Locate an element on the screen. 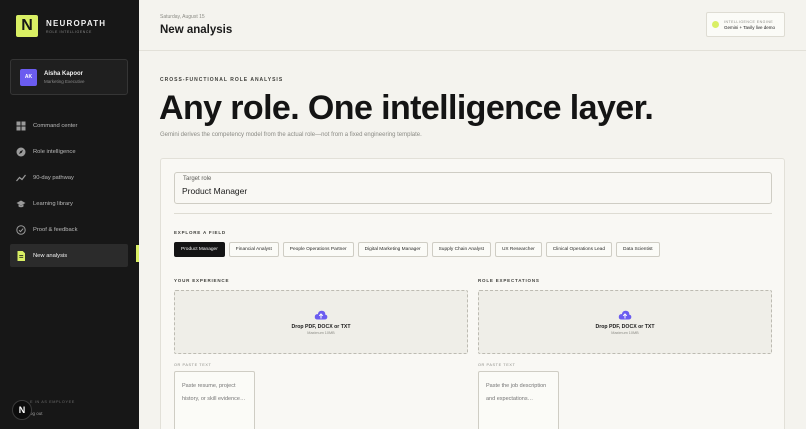  active-indicator is located at coordinates (137, 253).